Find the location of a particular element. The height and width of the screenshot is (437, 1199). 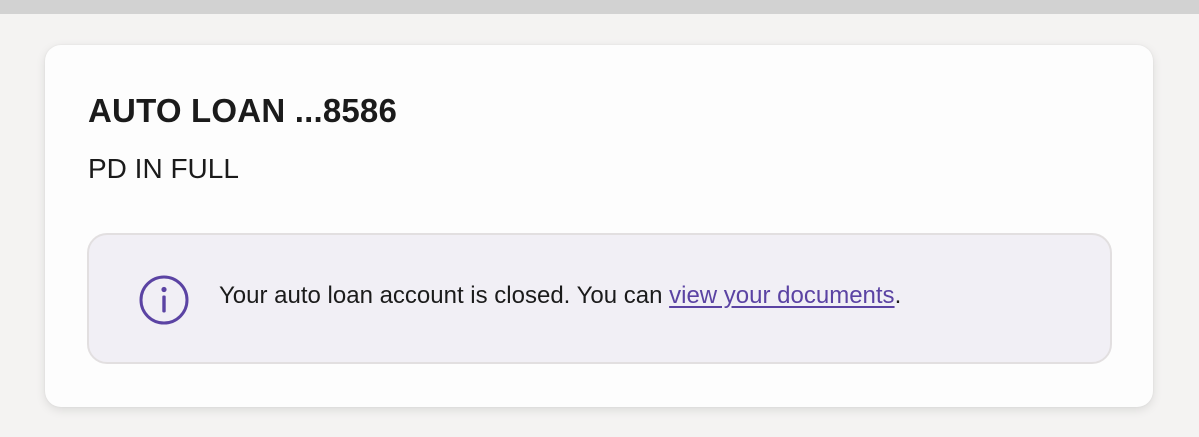

view-documents-link: view your documents is located at coordinates (781, 295).